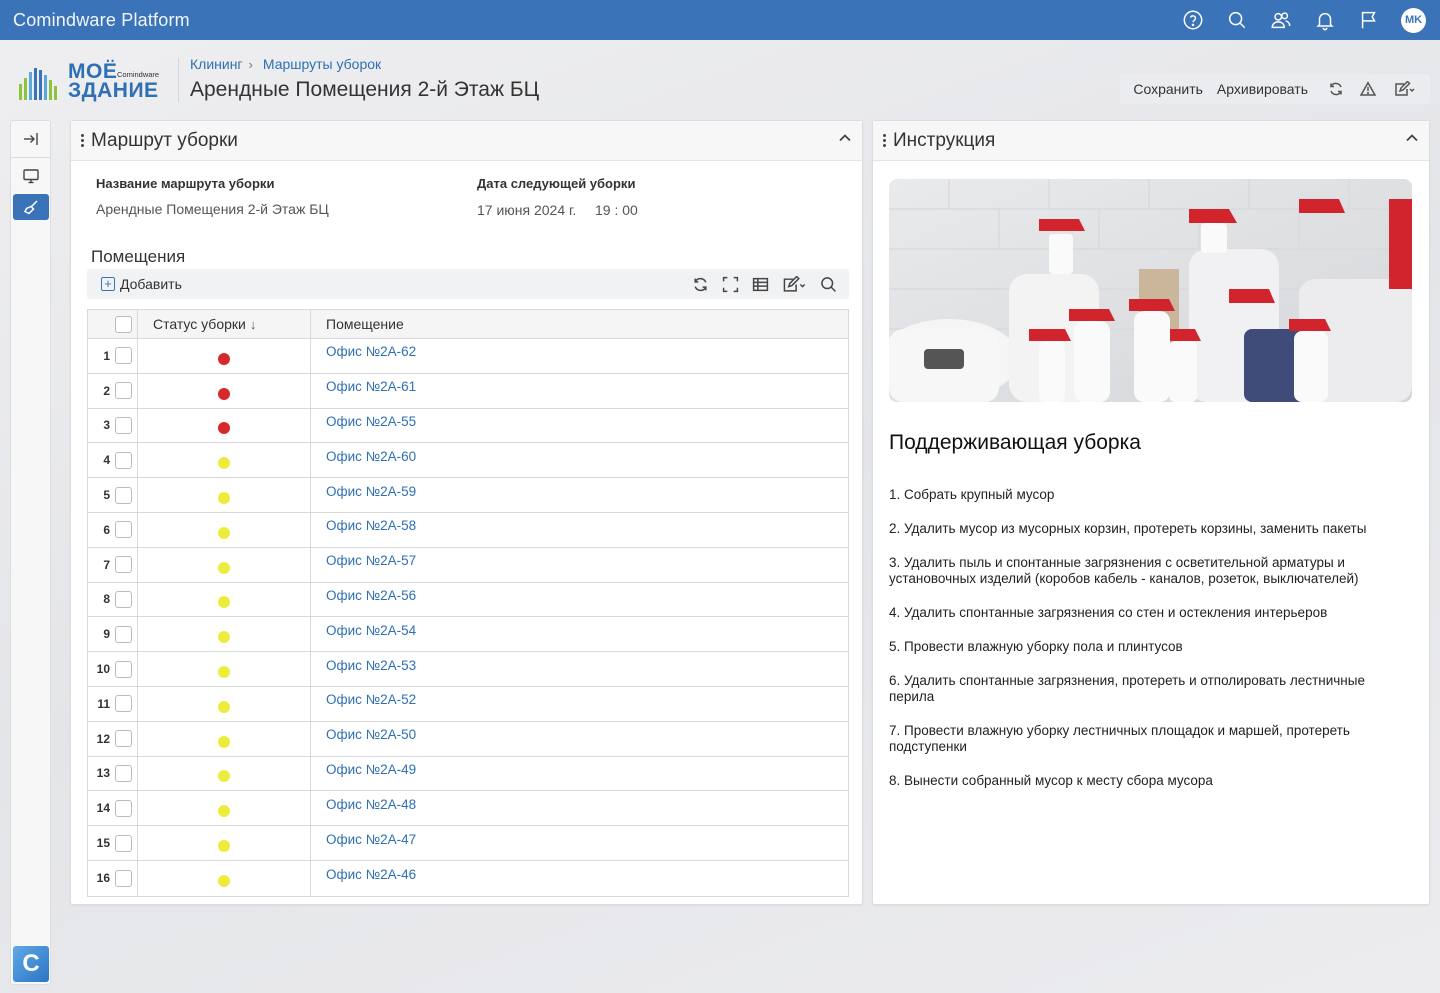  What do you see at coordinates (1325, 20) in the screenshot?
I see `bell-icon` at bounding box center [1325, 20].